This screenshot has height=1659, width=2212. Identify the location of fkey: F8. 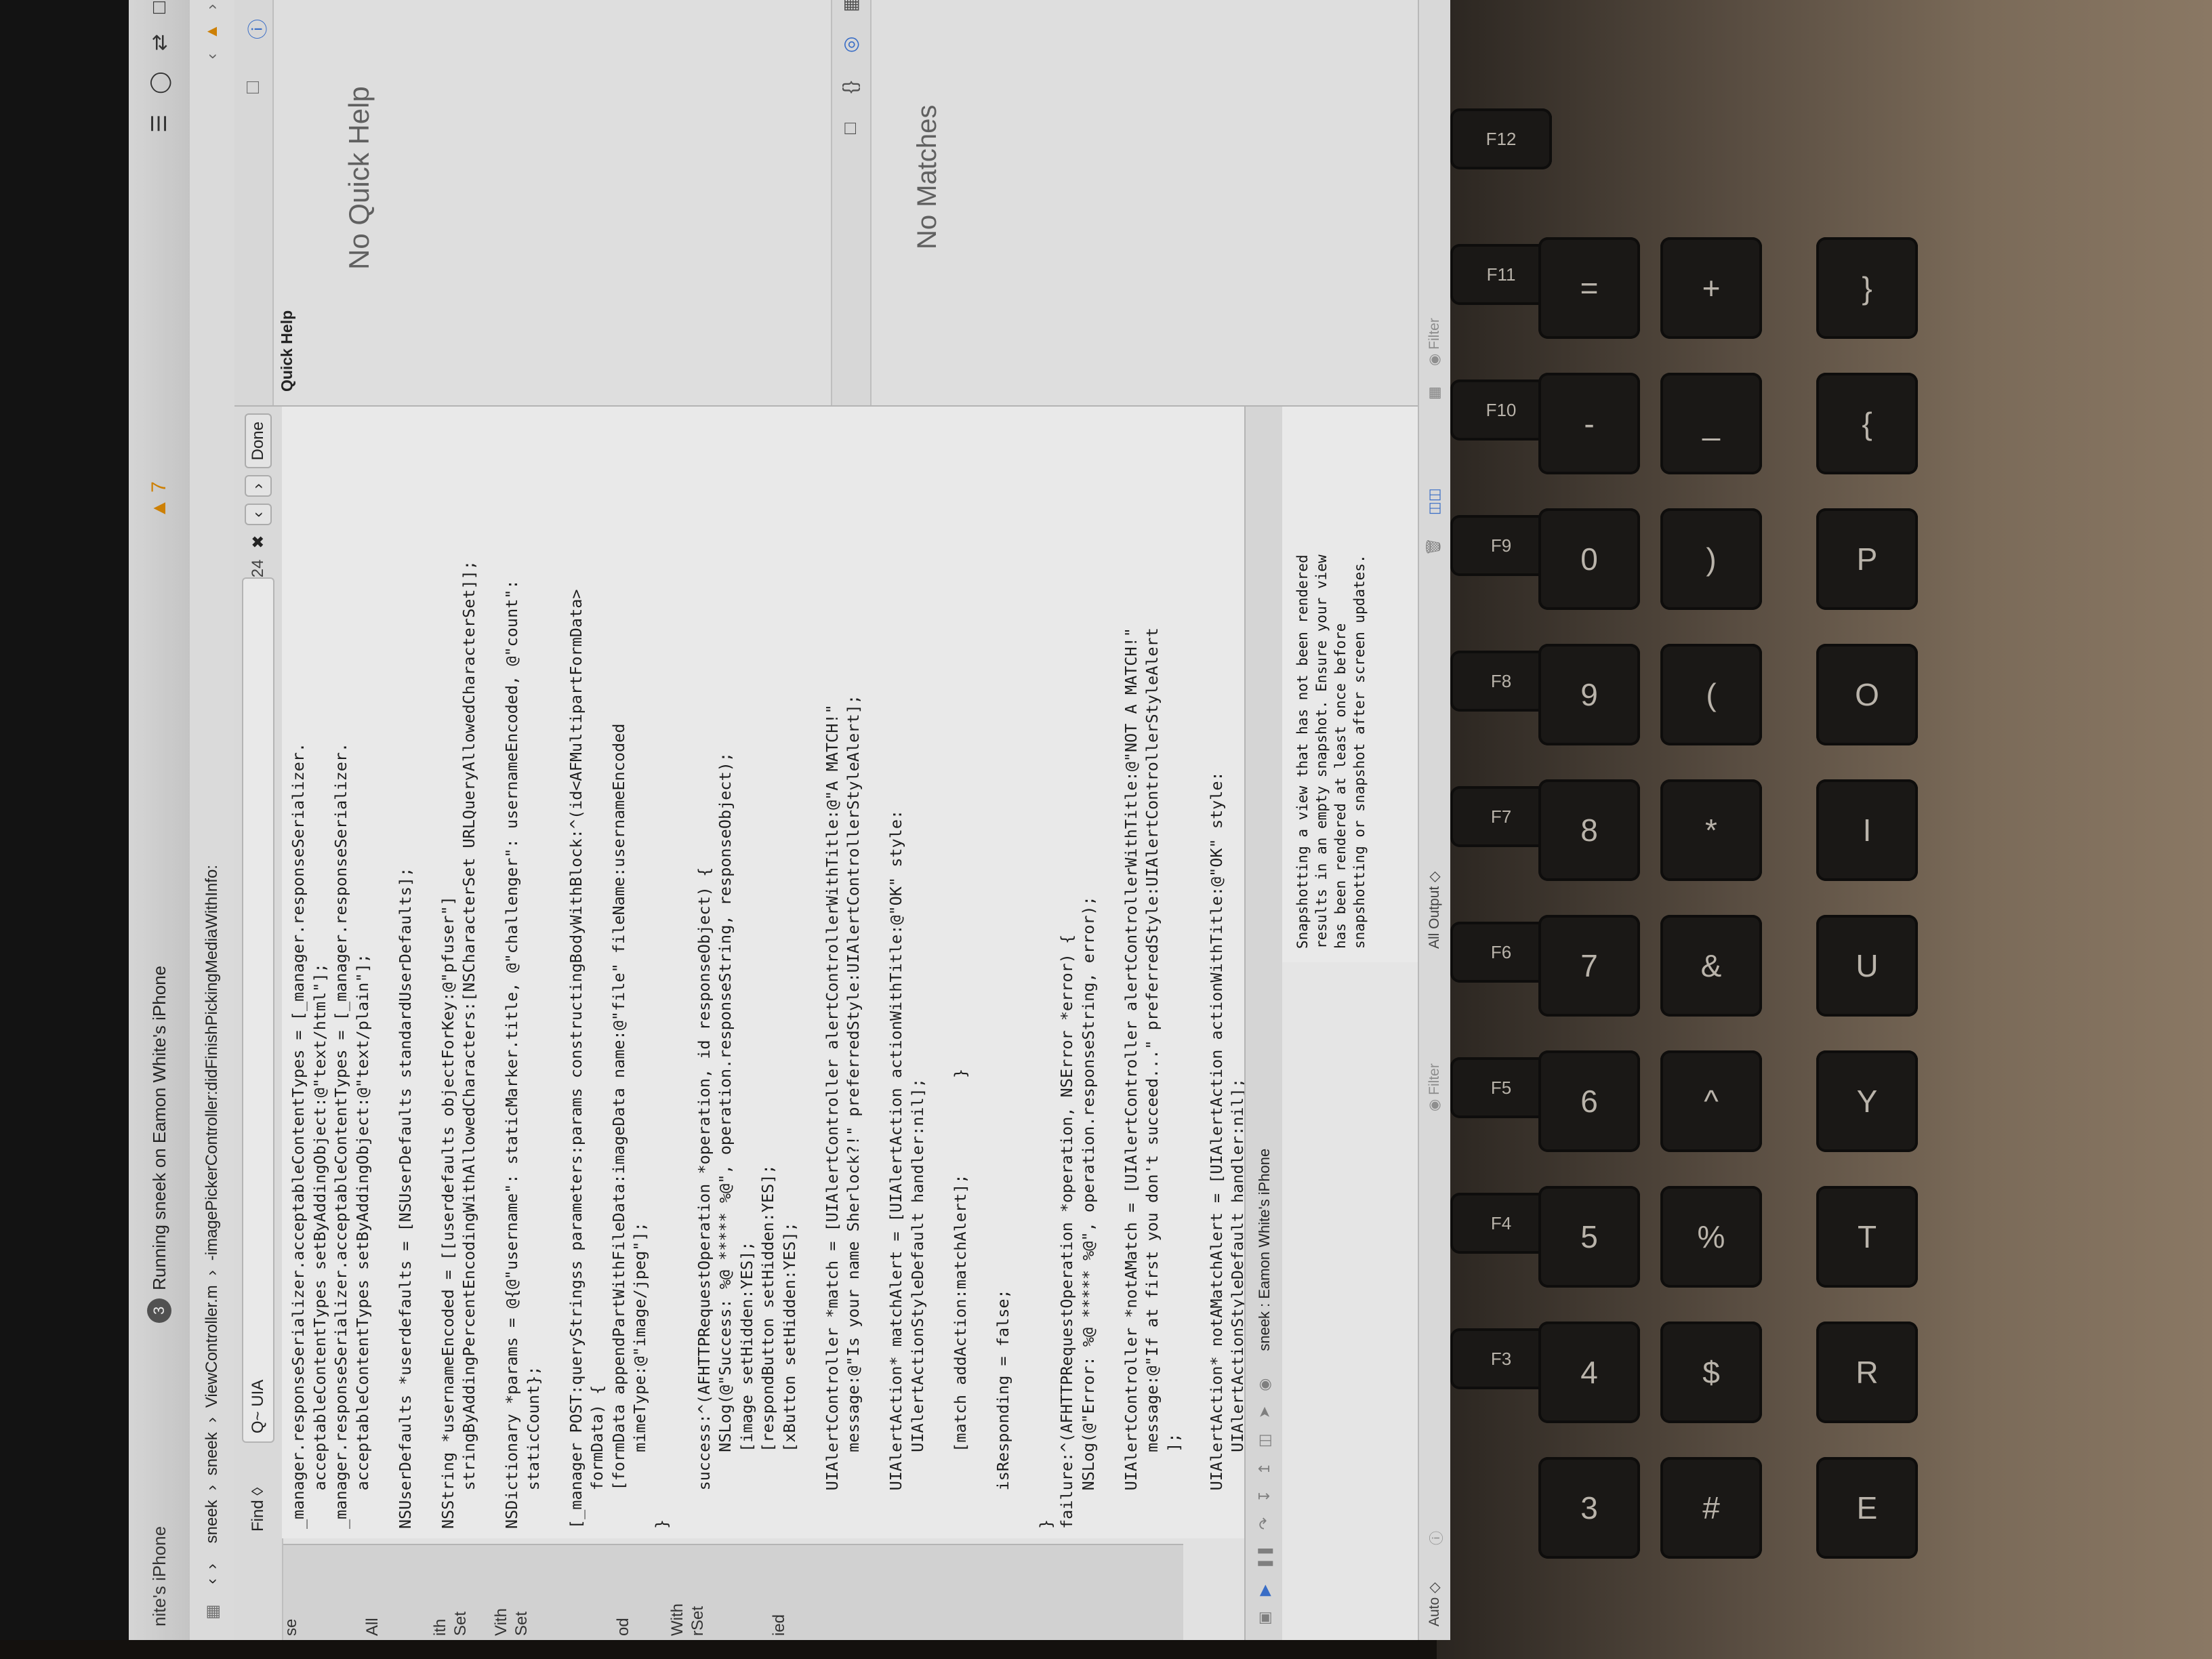
(1501, 681).